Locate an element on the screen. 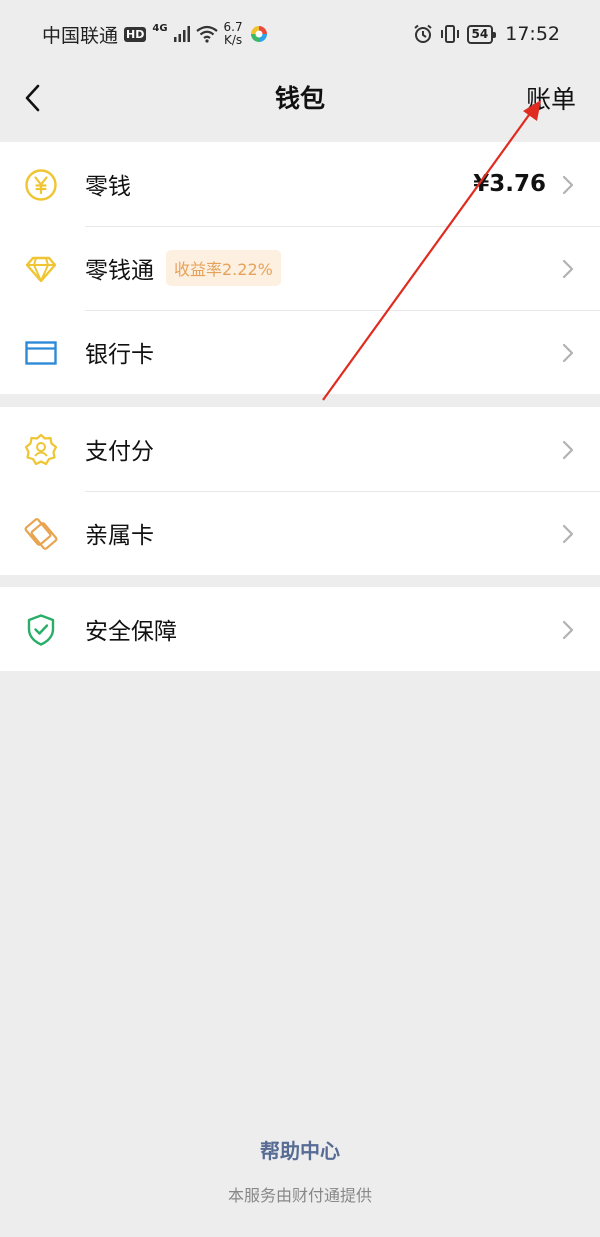  change-balance: ¥3.76 is located at coordinates (509, 184).